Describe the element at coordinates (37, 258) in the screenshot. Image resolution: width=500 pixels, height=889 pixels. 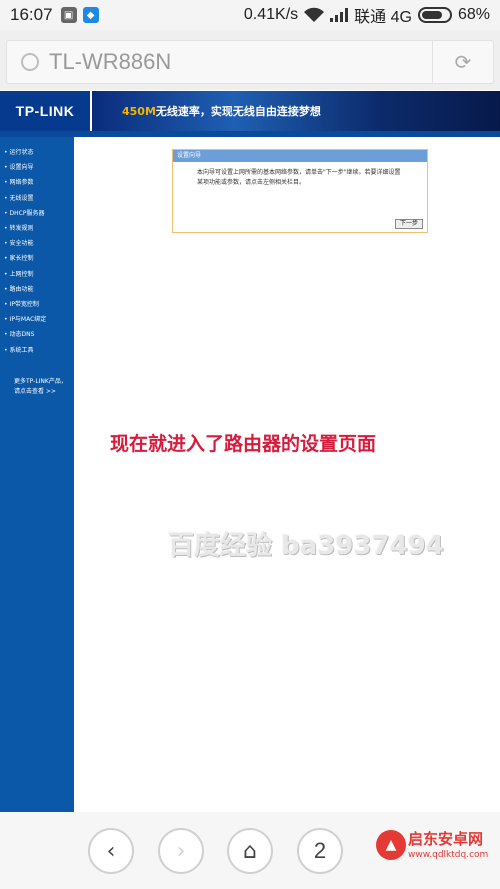
I see `sidebar-item-parental: 家长控制` at that location.